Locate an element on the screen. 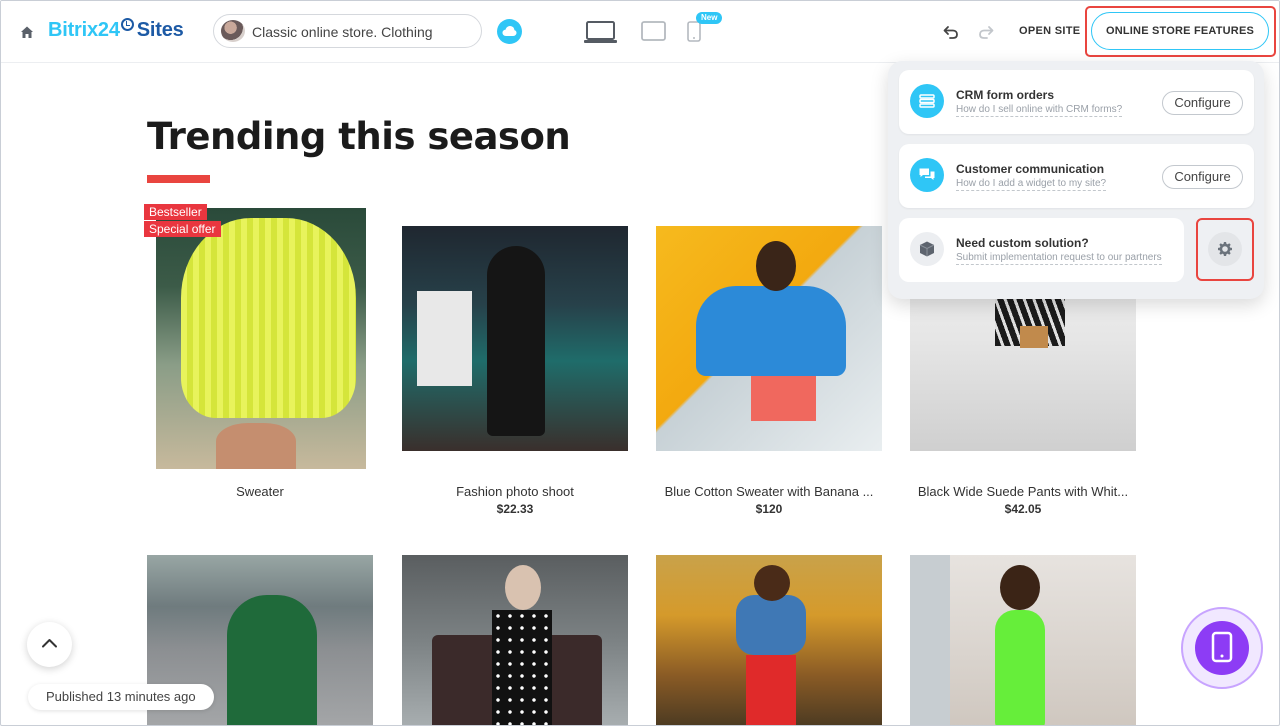 This screenshot has width=1280, height=726. feature-title: CRM form orders is located at coordinates (1005, 95).